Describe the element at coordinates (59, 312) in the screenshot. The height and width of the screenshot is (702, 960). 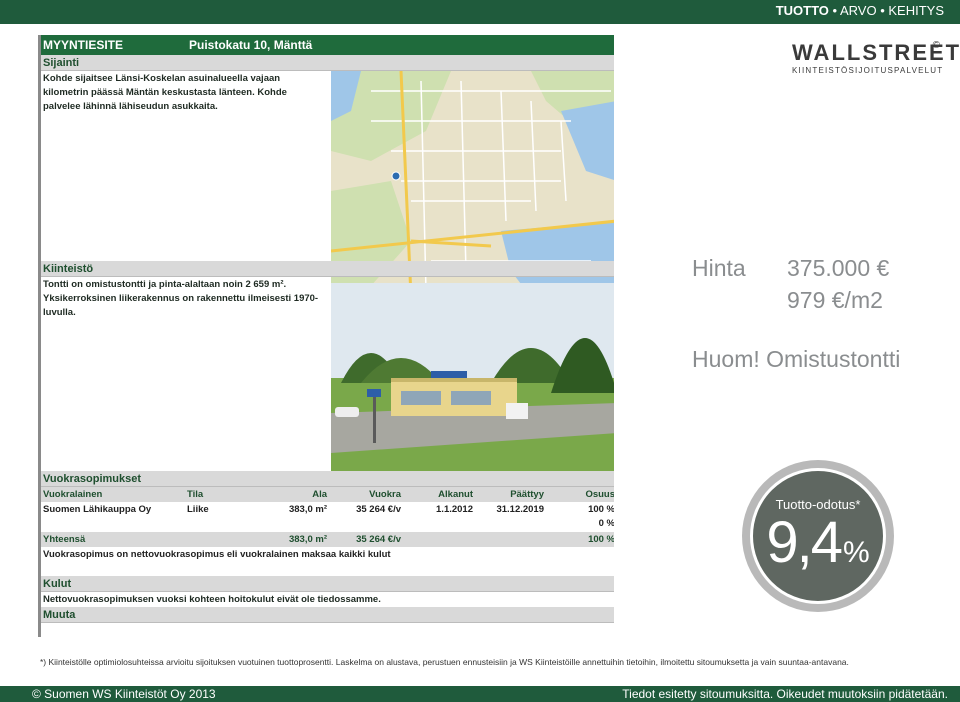
I see `kiinteisto-line-3: luvulla.` at that location.